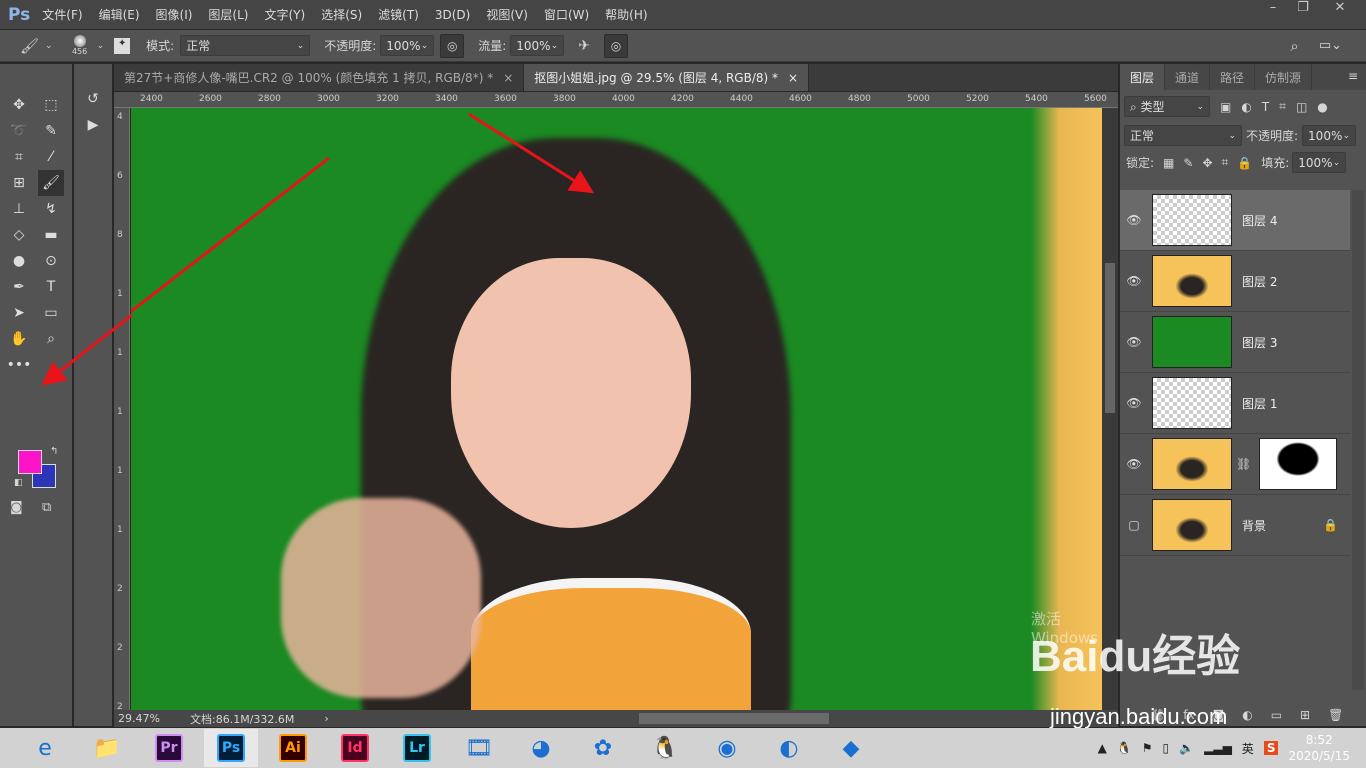  What do you see at coordinates (1303, 10) in the screenshot?
I see `restore-button: ❐` at bounding box center [1303, 10].